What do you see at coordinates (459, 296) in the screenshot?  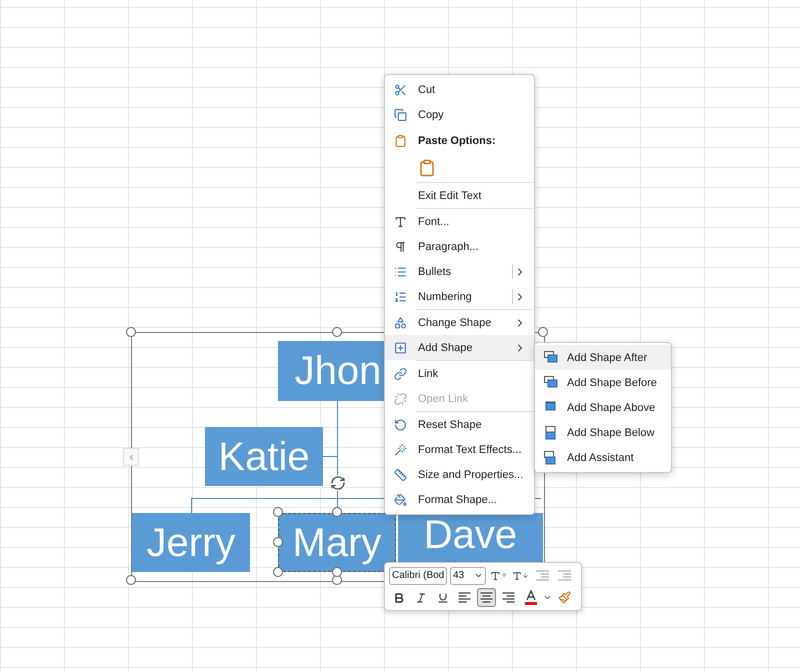 I see `menu-item: Numbering` at bounding box center [459, 296].